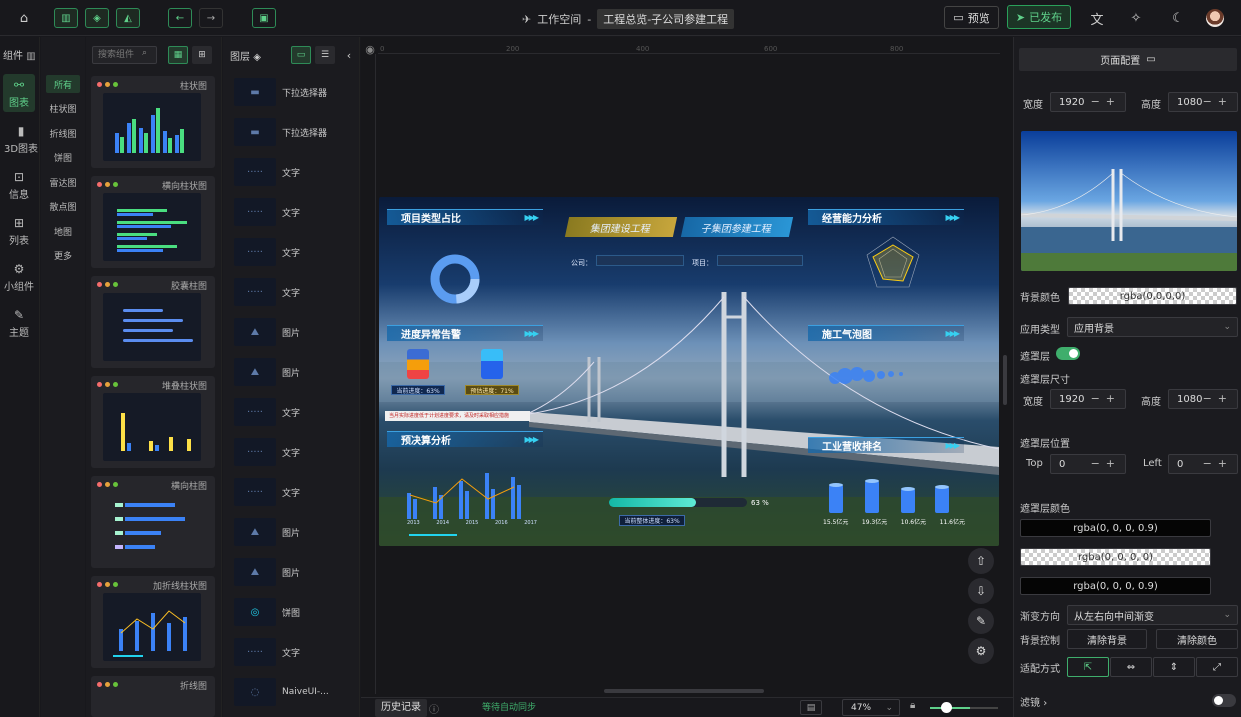  What do you see at coordinates (63, 133) in the screenshot?
I see `category-line: 折线图` at bounding box center [63, 133].